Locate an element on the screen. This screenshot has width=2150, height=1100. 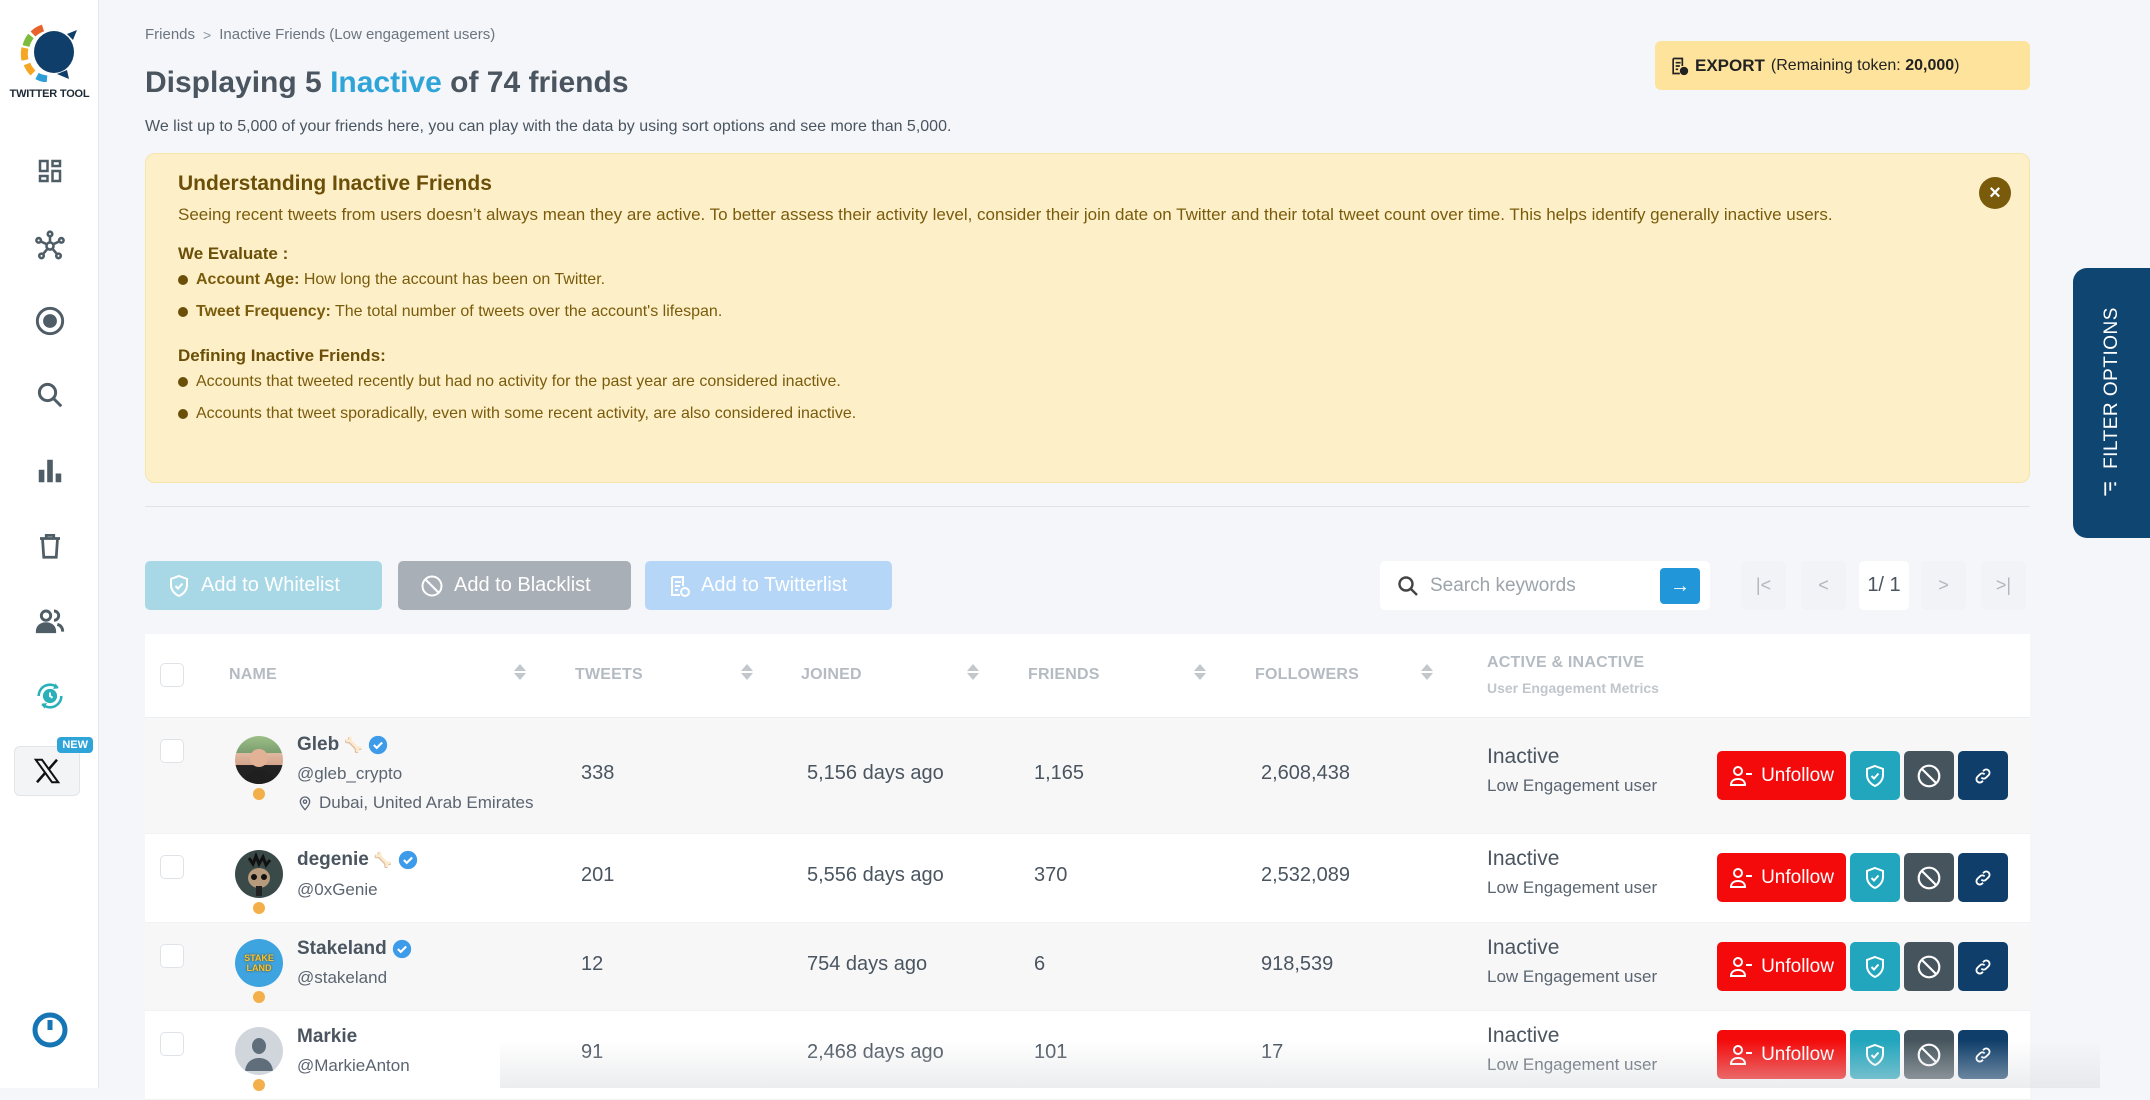
add-to-blacklist-button: Add to Blacklist is located at coordinates (514, 585).